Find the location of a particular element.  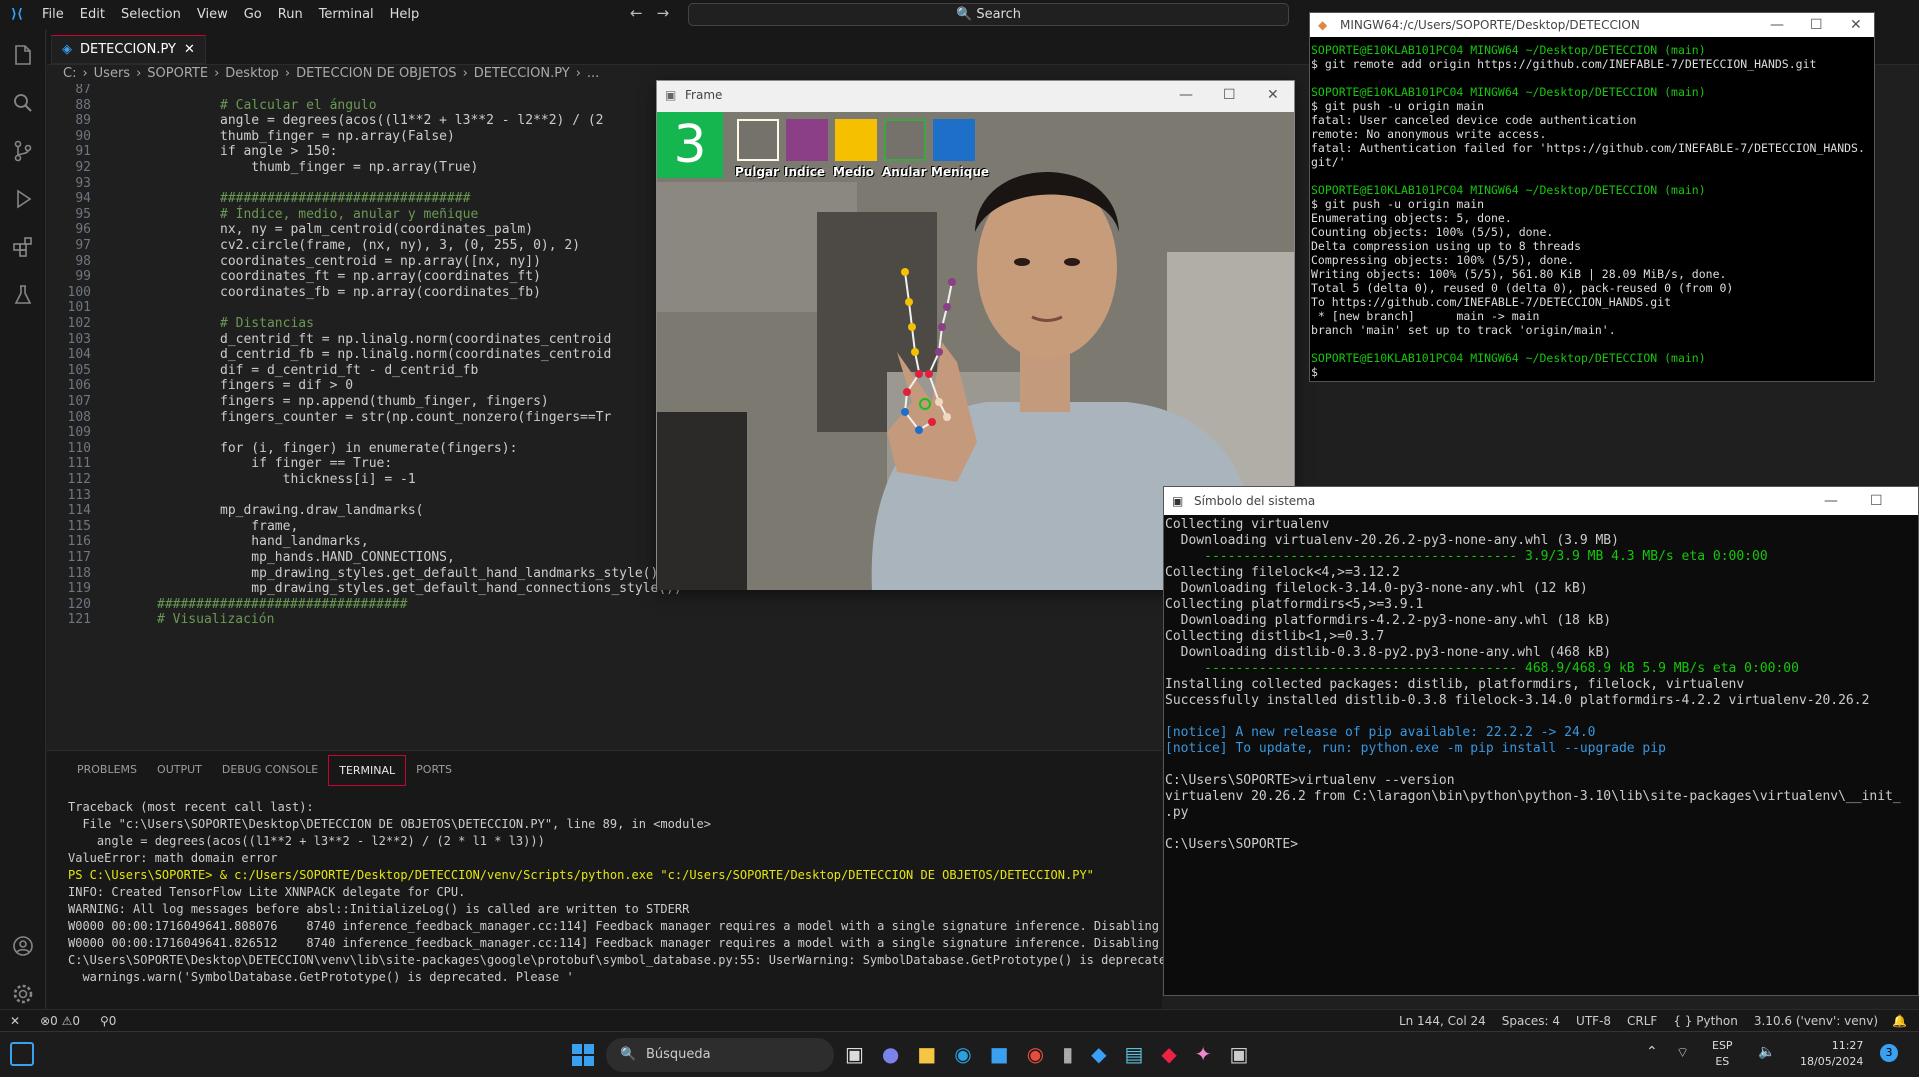

code-line: # Índice, medio, anular y meñique is located at coordinates (349, 214).